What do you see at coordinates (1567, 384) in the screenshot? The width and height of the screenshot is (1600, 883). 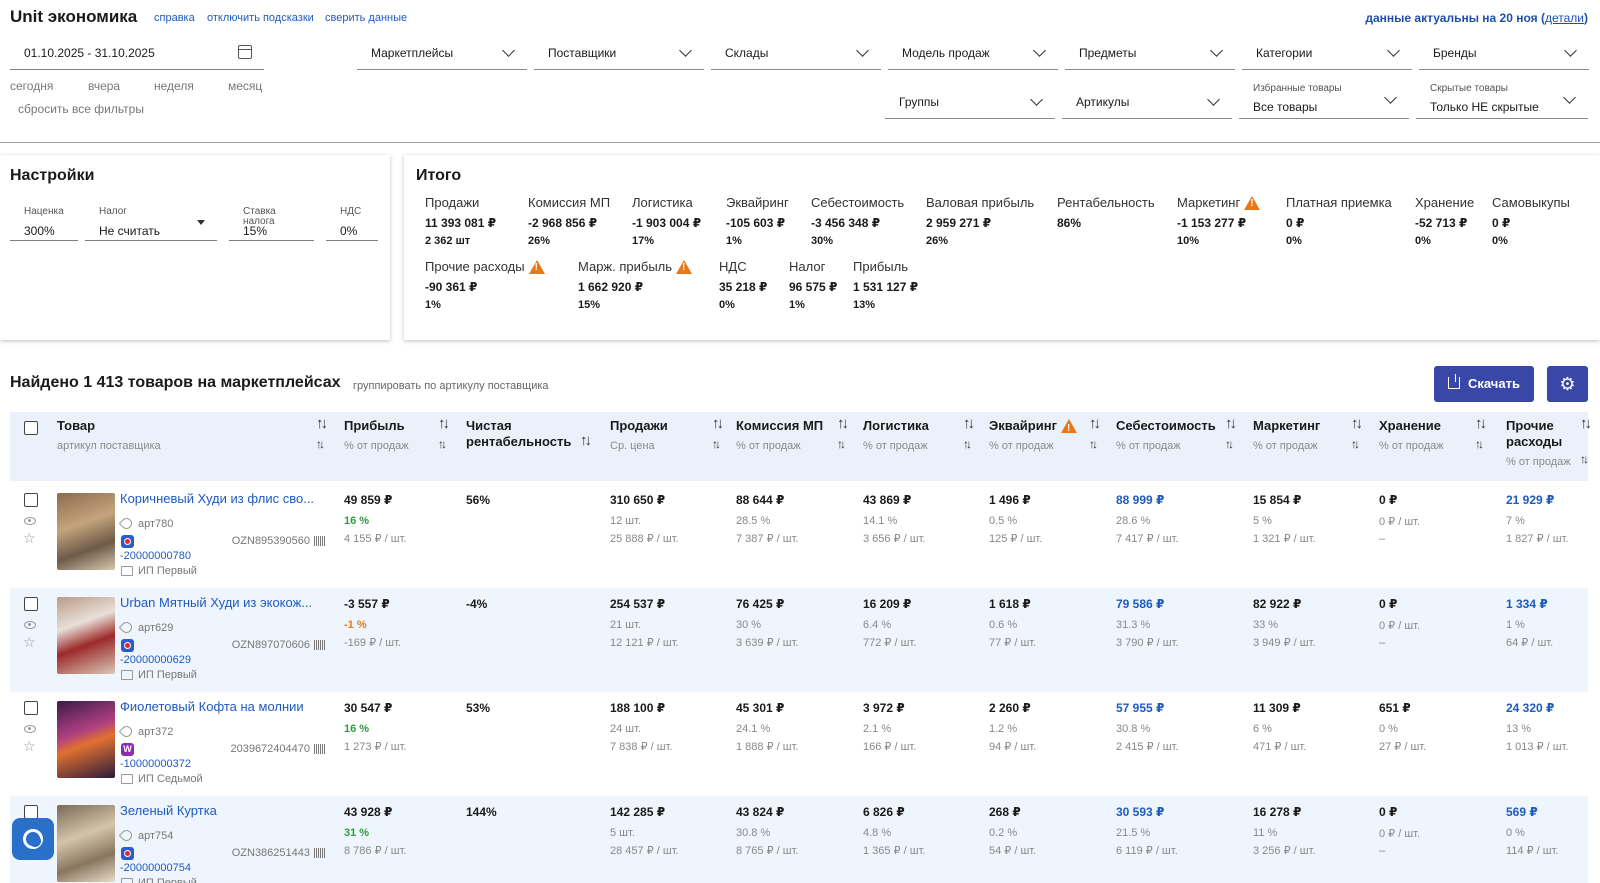 I see `table-settings-button: ⚙` at bounding box center [1567, 384].